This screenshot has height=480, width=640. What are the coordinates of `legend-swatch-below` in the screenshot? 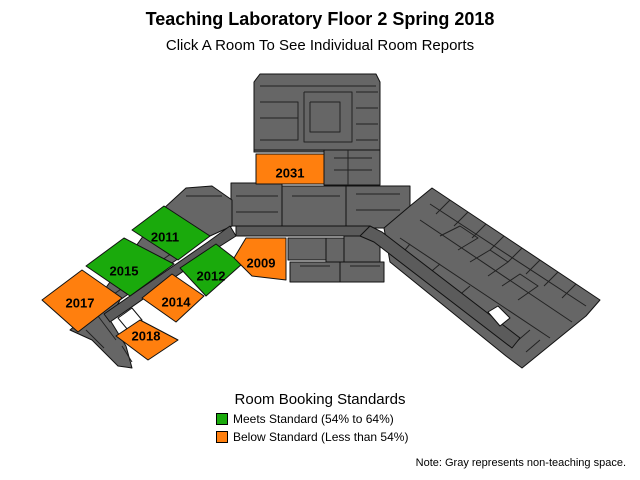 It's located at (222, 437).